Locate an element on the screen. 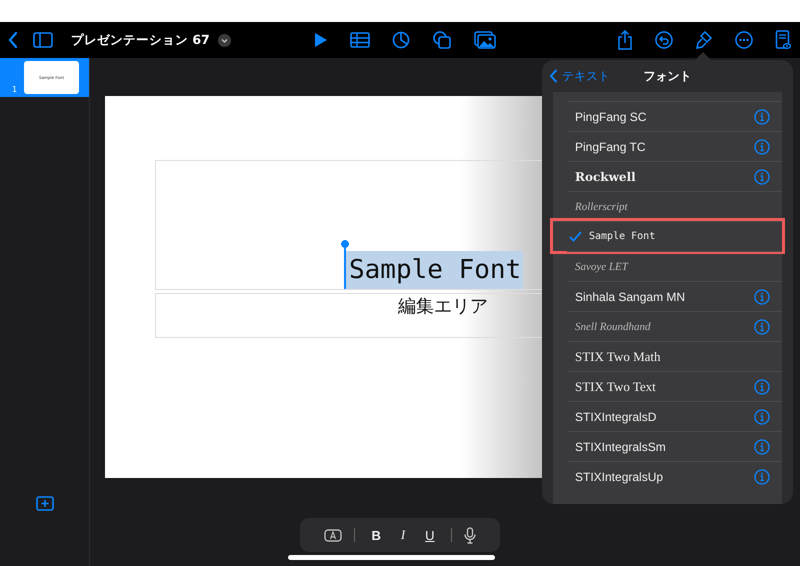 This screenshot has height=566, width=800. font-name: Sample Font is located at coordinates (622, 236).